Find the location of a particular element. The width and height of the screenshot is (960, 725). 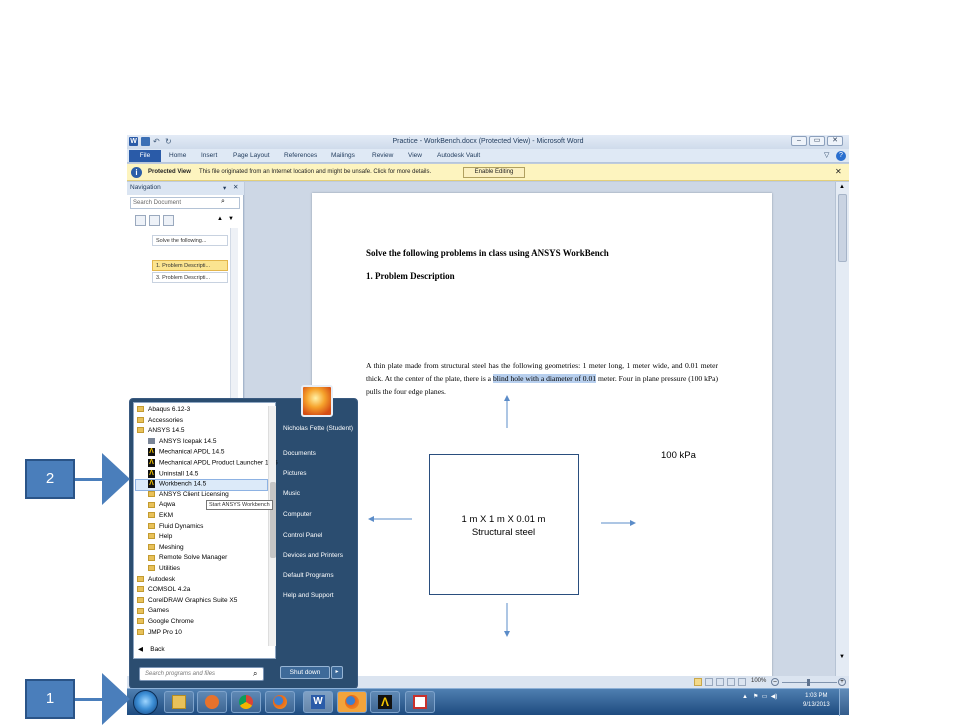

help-support-link: Help and Support is located at coordinates (308, 595).